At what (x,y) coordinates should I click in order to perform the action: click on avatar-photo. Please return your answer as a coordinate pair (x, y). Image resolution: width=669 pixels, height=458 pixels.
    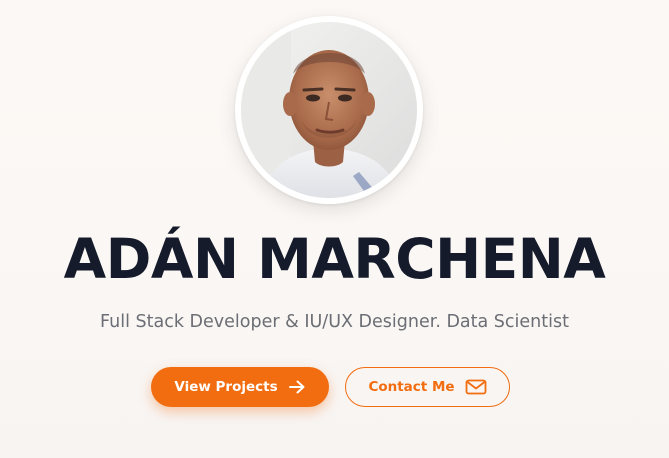
    Looking at the image, I should click on (329, 110).